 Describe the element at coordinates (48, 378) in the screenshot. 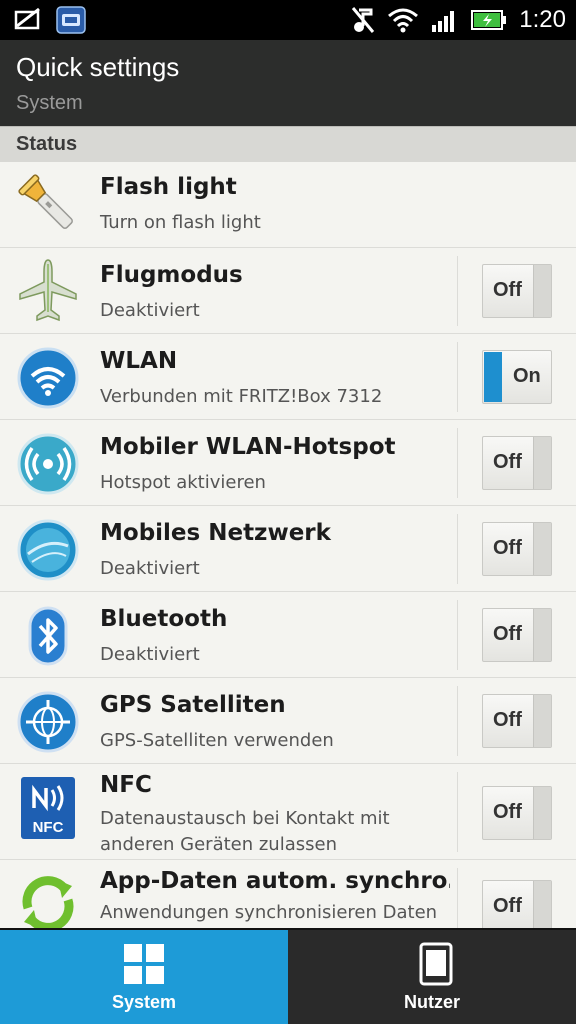

I see `wifi-icon` at that location.